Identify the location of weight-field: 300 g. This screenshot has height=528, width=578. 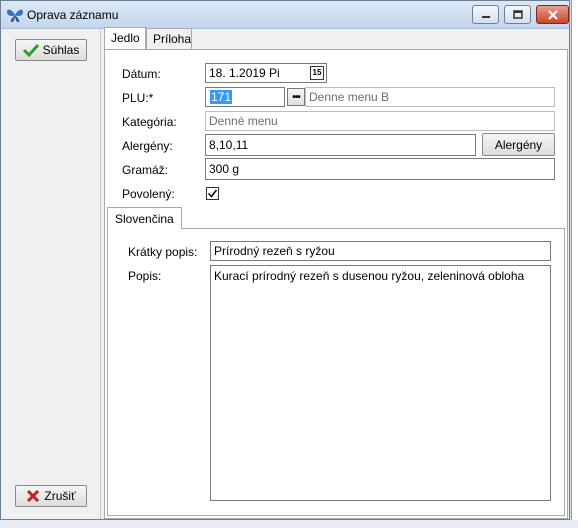
(380, 169).